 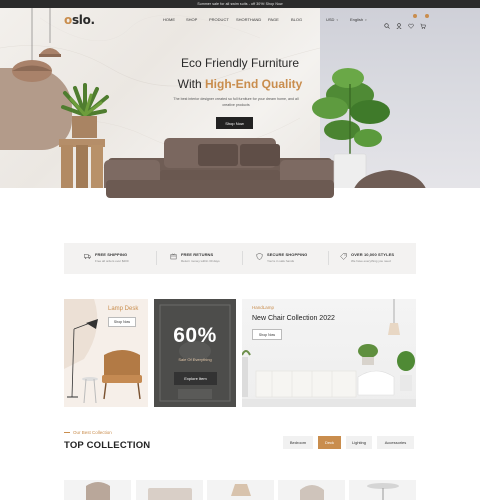 What do you see at coordinates (88, 432) in the screenshot?
I see `collection-subtitle: Our Best Collection` at bounding box center [88, 432].